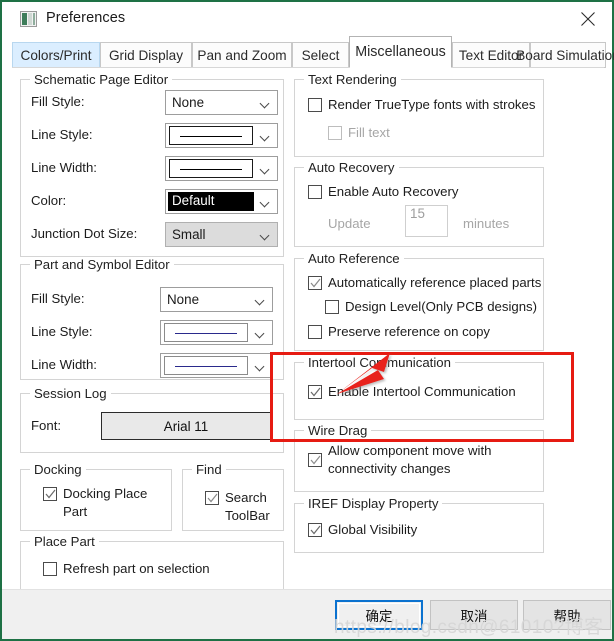 This screenshot has width=614, height=641. What do you see at coordinates (393, 191) in the screenshot?
I see `enable-auto-recovery-label: Enable Auto Recovery` at bounding box center [393, 191].